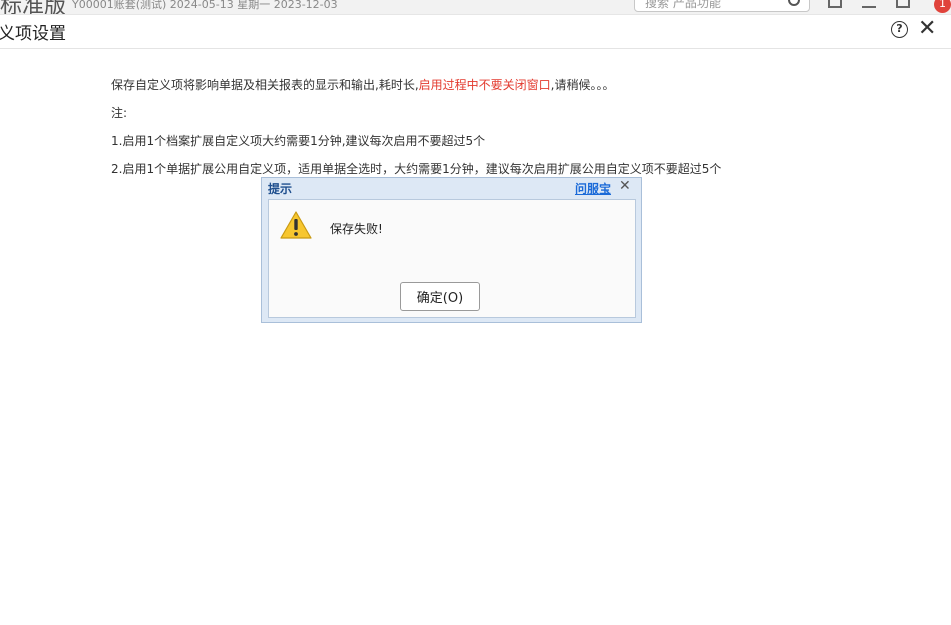 This screenshot has width=951, height=625. What do you see at coordinates (835, 4) in the screenshot?
I see `bookmark-icon` at bounding box center [835, 4].